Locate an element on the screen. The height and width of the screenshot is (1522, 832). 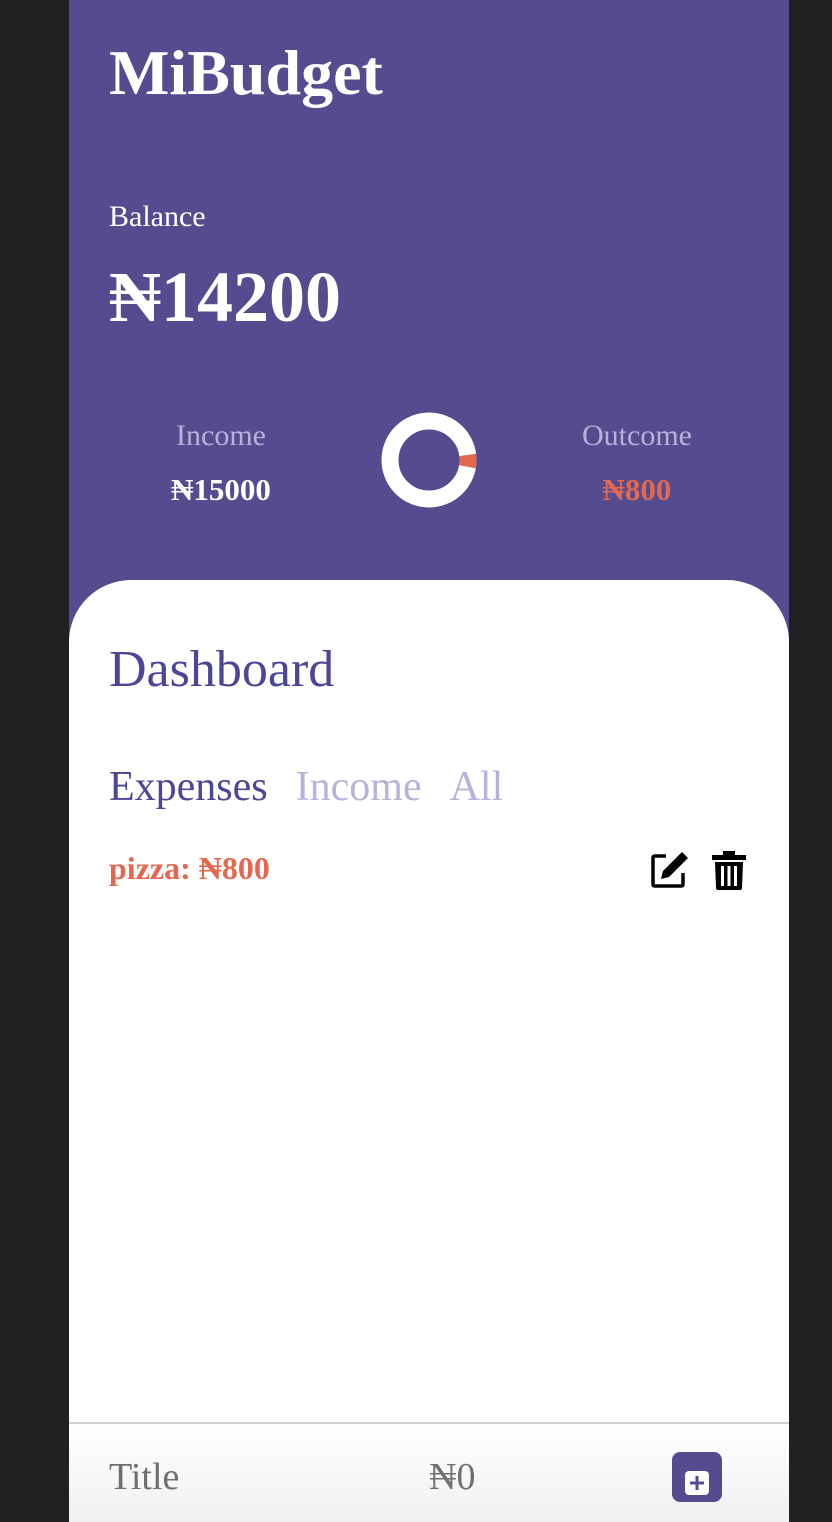
entry-text: pizza: ₦800 is located at coordinates (189, 868).